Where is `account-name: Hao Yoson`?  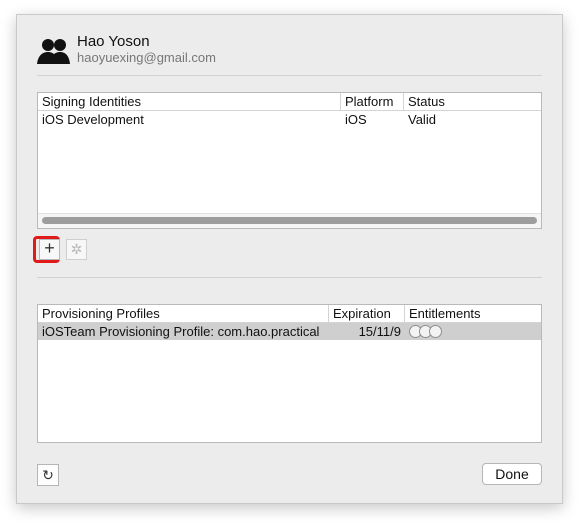
account-name: Hao Yoson is located at coordinates (113, 41).